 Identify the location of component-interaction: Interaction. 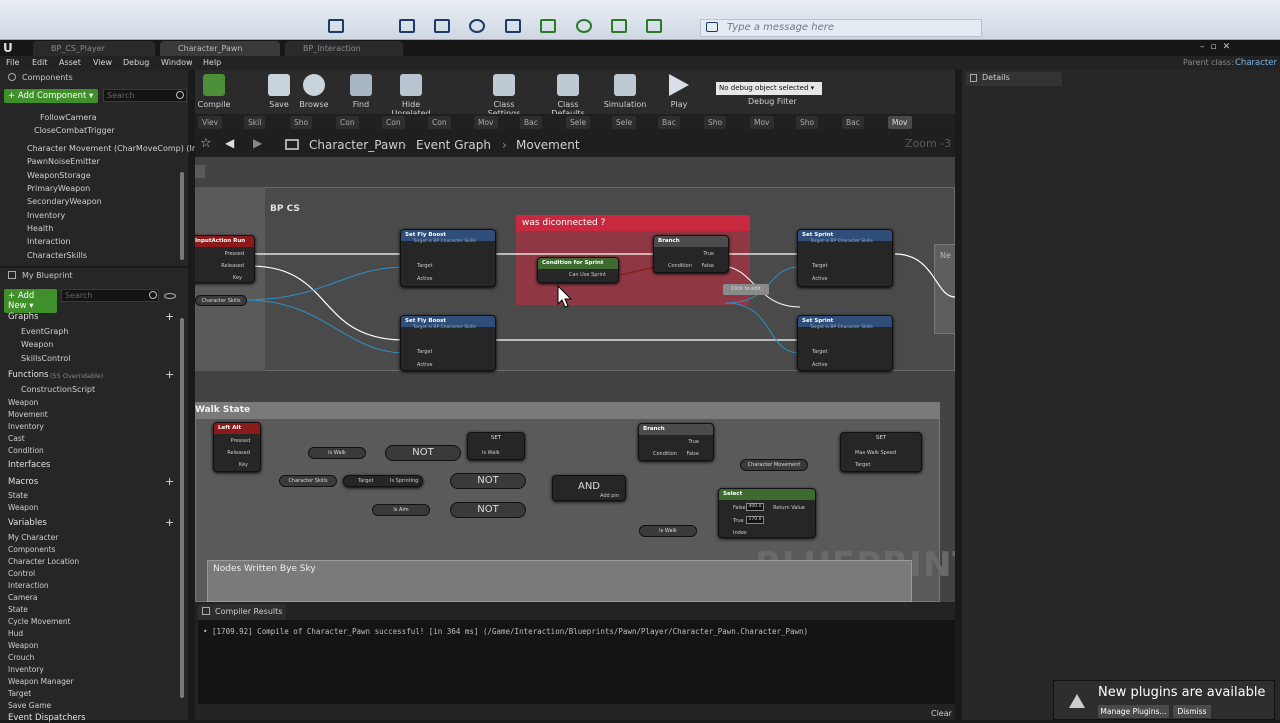
(48, 241).